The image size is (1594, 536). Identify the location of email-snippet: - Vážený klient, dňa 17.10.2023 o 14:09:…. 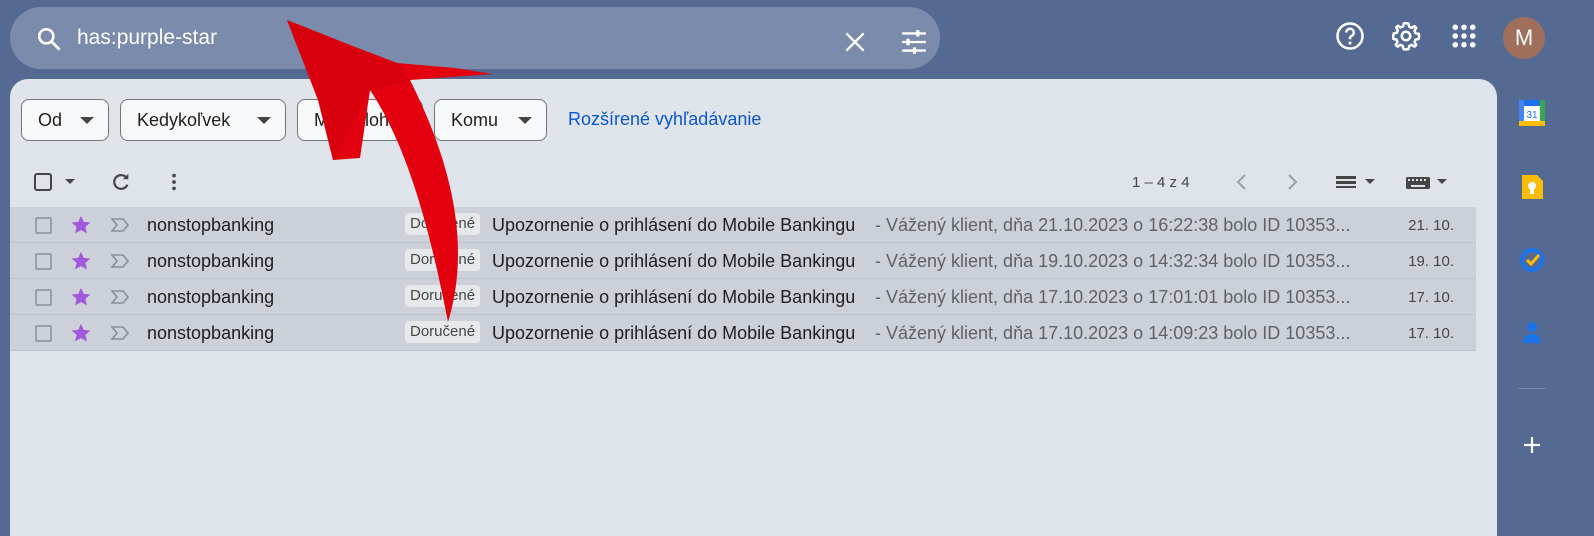
(1113, 333).